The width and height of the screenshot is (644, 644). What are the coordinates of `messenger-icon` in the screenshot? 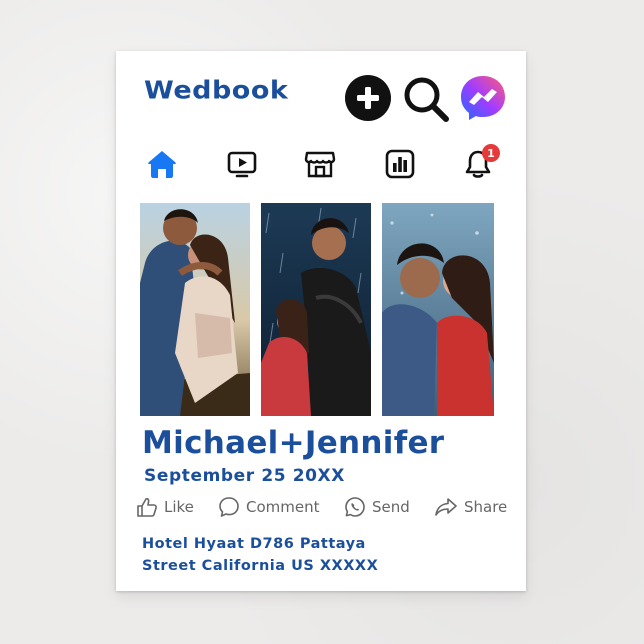 It's located at (483, 98).